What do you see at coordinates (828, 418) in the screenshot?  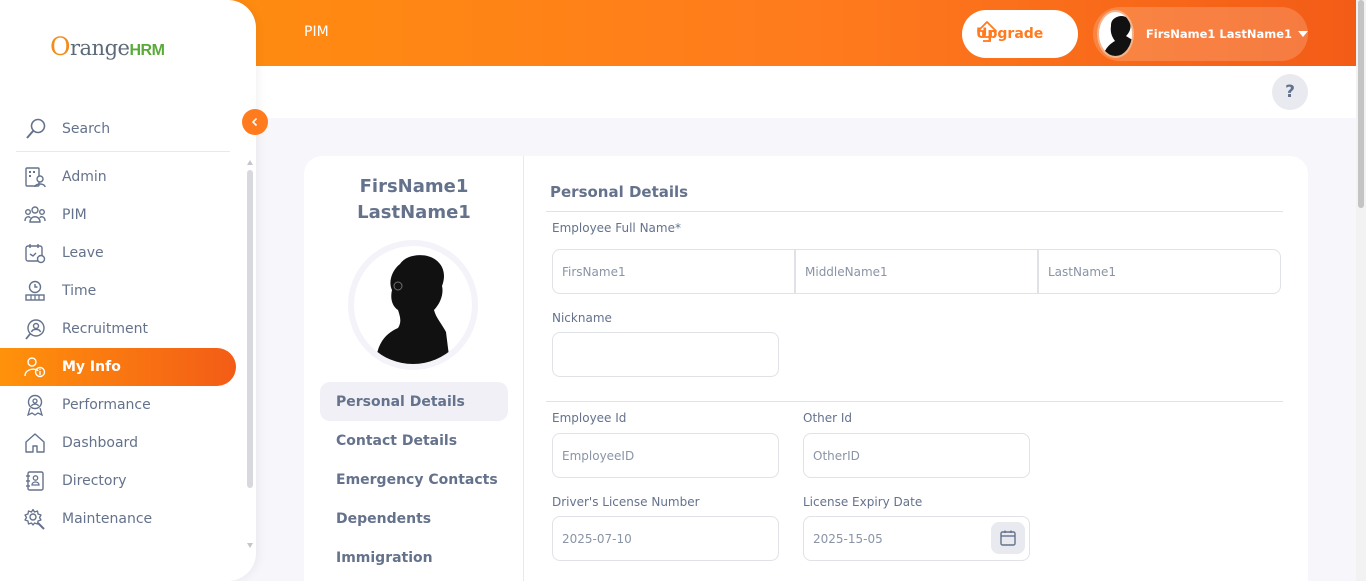 I see `other-id-label: Other Id` at bounding box center [828, 418].